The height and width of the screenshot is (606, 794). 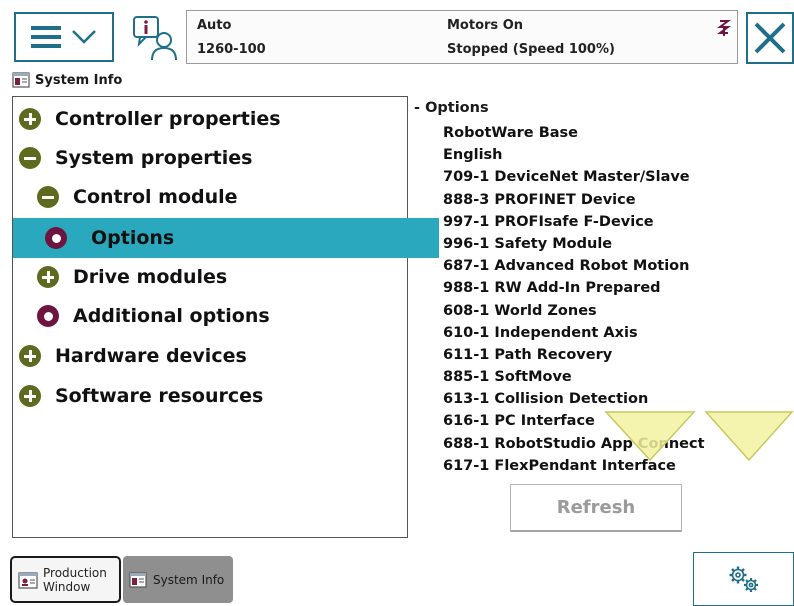 I want to click on option-item: 608-1 World Zones, so click(x=520, y=310).